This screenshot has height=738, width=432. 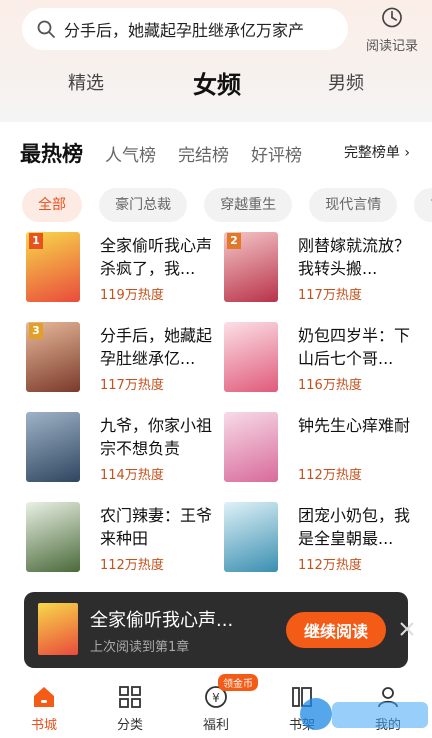 I want to click on rank-tab-completed: 完结榜, so click(x=203, y=153).